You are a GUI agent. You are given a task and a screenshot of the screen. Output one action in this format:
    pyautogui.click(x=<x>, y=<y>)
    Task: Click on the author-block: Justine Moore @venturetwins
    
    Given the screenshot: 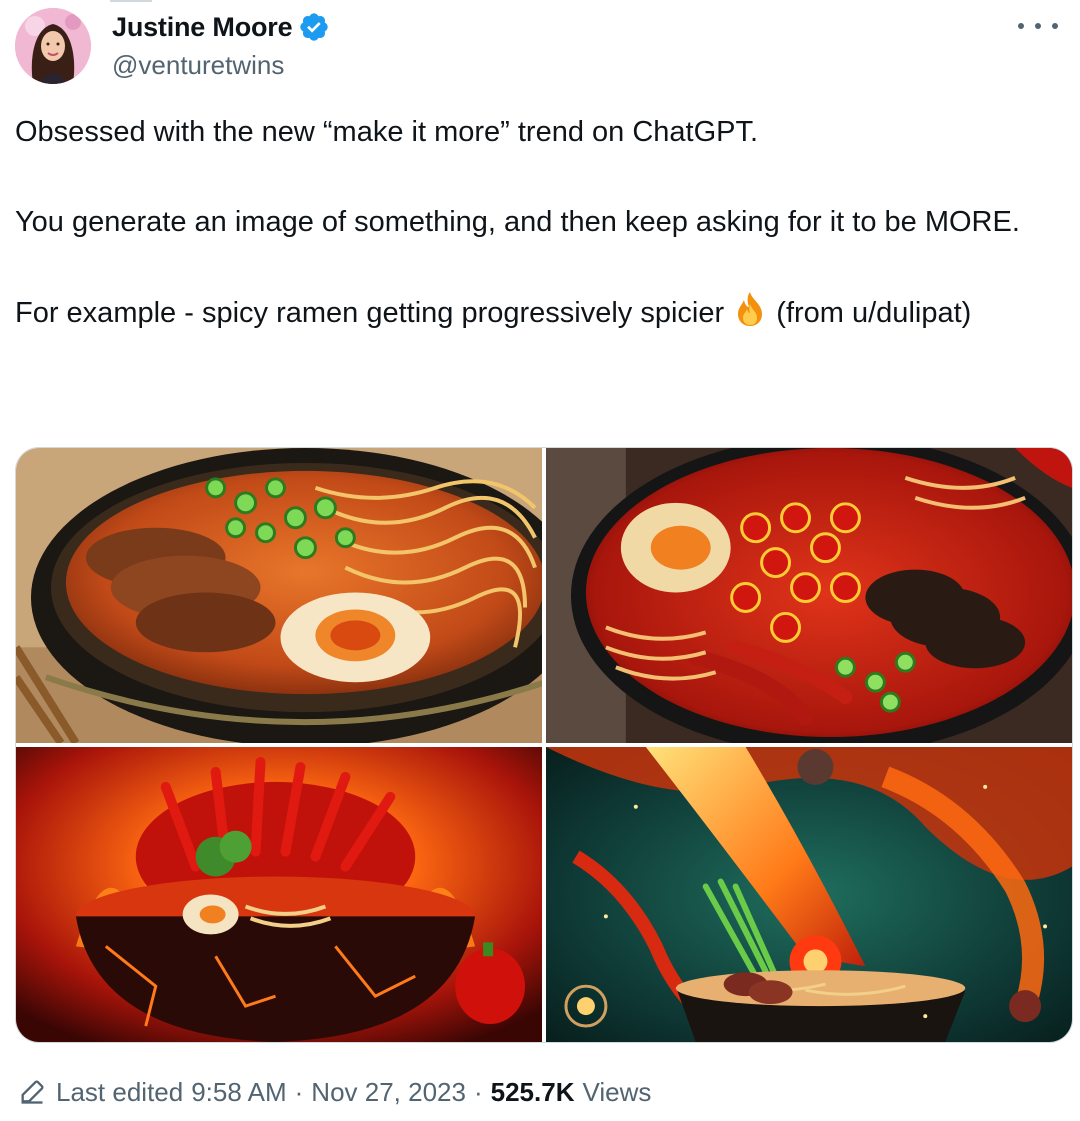 What is the action you would take?
    pyautogui.click(x=221, y=44)
    